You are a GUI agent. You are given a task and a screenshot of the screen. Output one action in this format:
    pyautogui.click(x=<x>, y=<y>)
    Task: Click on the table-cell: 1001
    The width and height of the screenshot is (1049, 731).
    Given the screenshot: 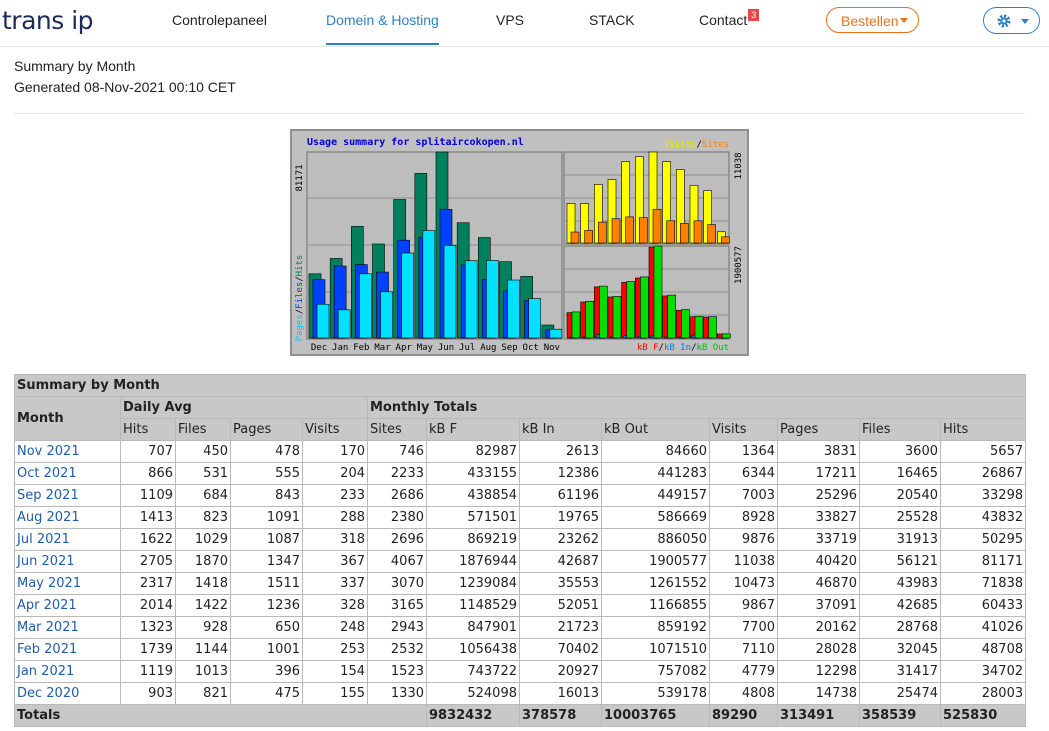 What is the action you would take?
    pyautogui.click(x=266, y=649)
    